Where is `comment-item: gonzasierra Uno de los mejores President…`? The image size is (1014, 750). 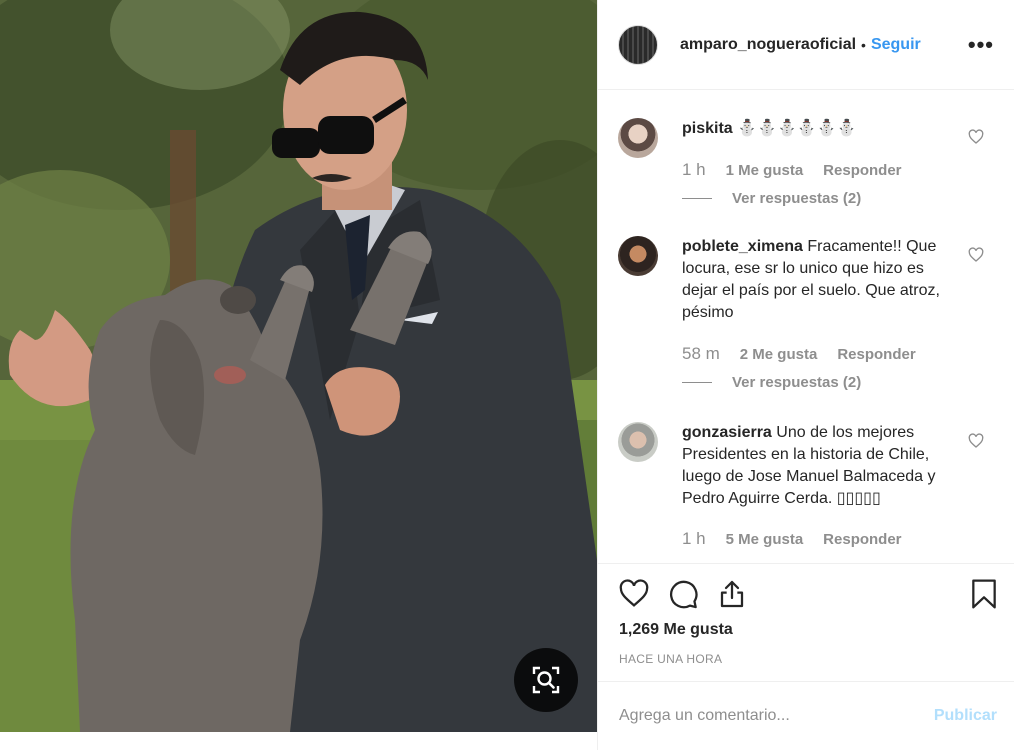
comment-item: gonzasierra Uno de los mejores President… is located at coordinates (808, 487).